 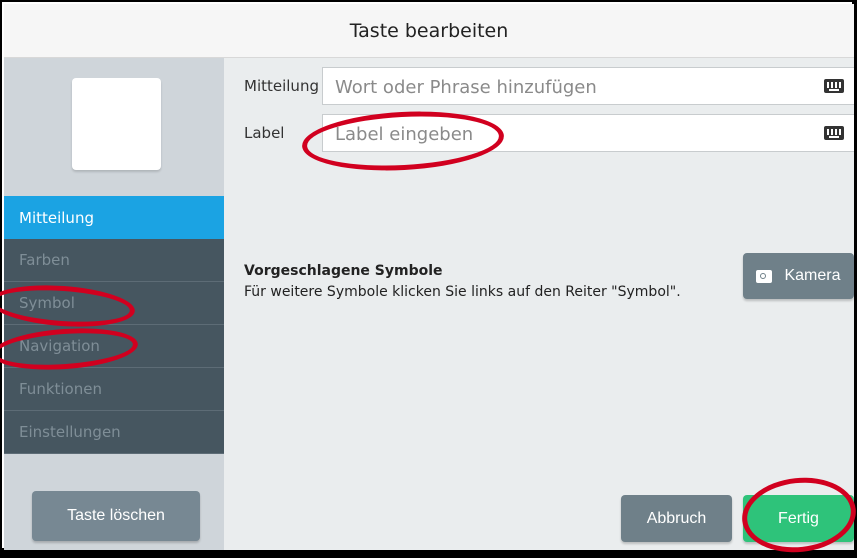 I want to click on delete-button-button: Taste löschen, so click(x=116, y=516).